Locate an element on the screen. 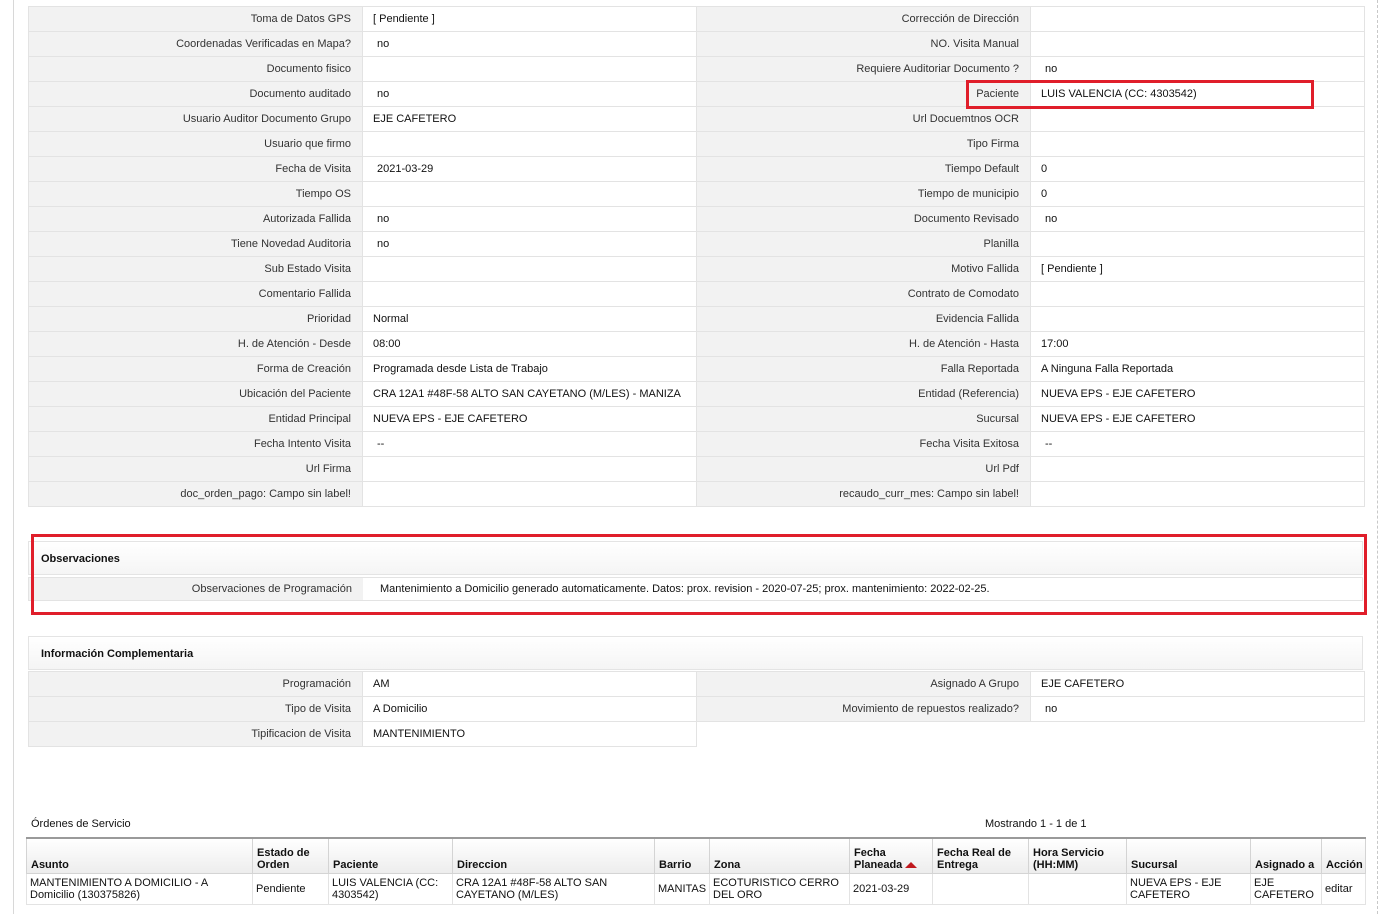 The image size is (1383, 914). field-value-fecha-intento-visita: -- is located at coordinates (529, 444).